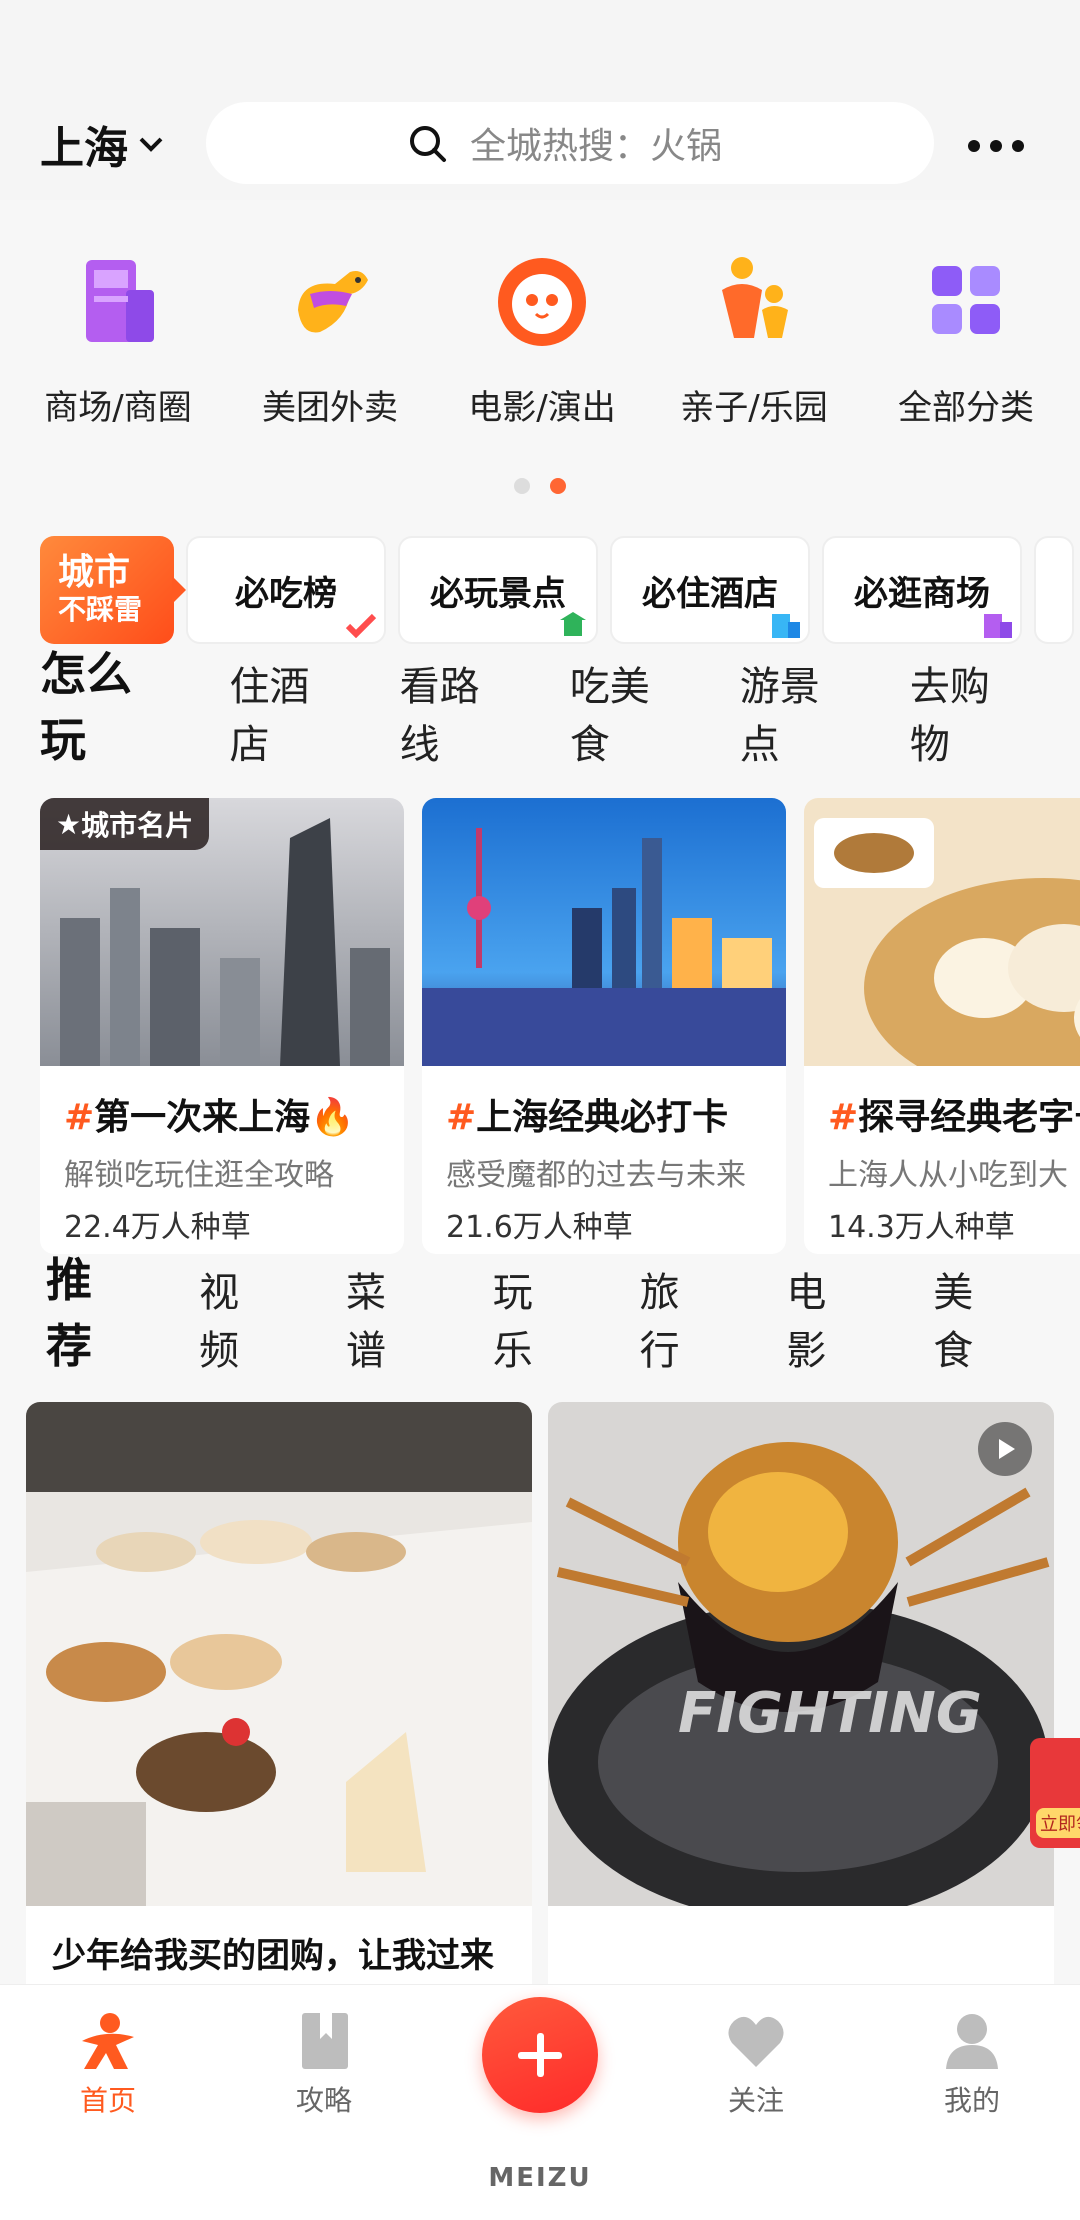 This screenshot has width=1080, height=2220. I want to click on category-label: 商场/商圈, so click(118, 408).